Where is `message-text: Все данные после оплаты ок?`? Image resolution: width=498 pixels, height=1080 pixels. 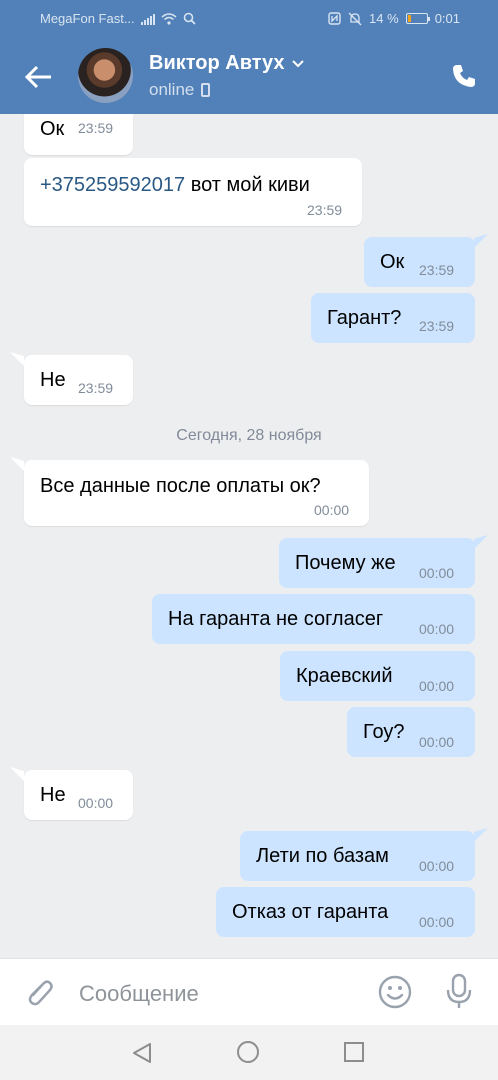
message-text: Все данные после оплаты ок? is located at coordinates (180, 486).